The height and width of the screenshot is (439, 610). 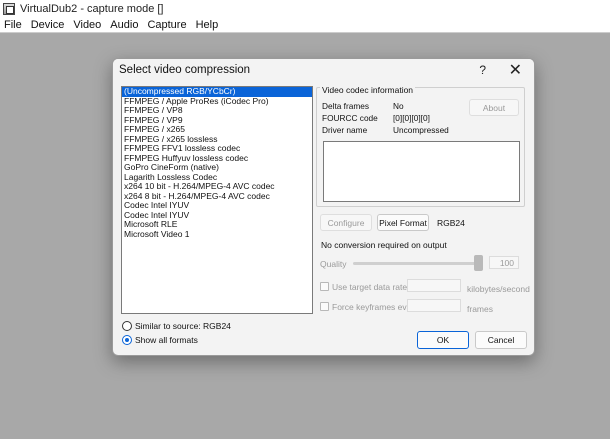 What do you see at coordinates (403, 222) in the screenshot?
I see `pixel-format-button: Pixel Format` at bounding box center [403, 222].